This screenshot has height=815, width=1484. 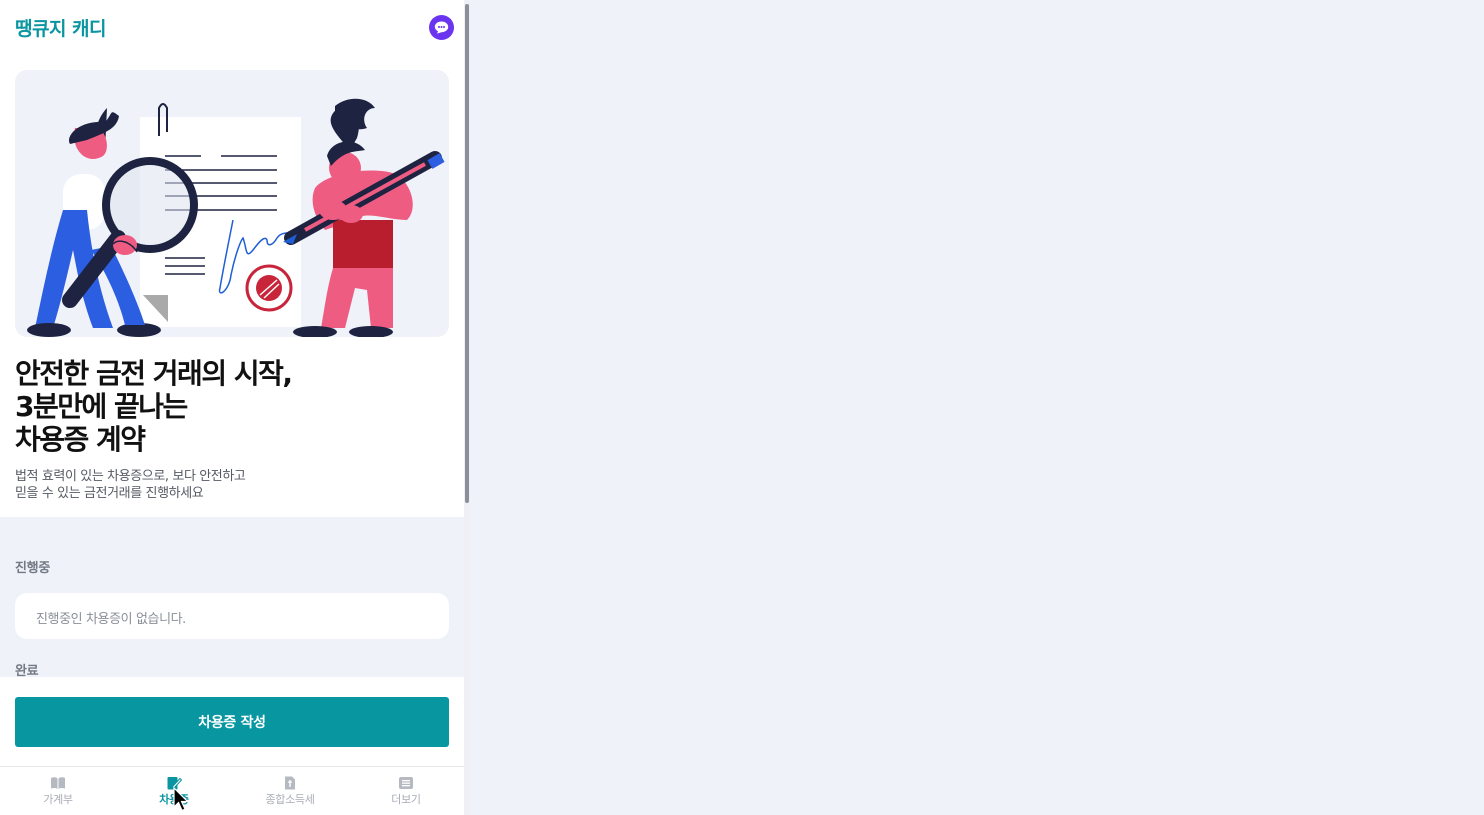 I want to click on headline-line: 3분만에 끝나는, so click(x=101, y=406).